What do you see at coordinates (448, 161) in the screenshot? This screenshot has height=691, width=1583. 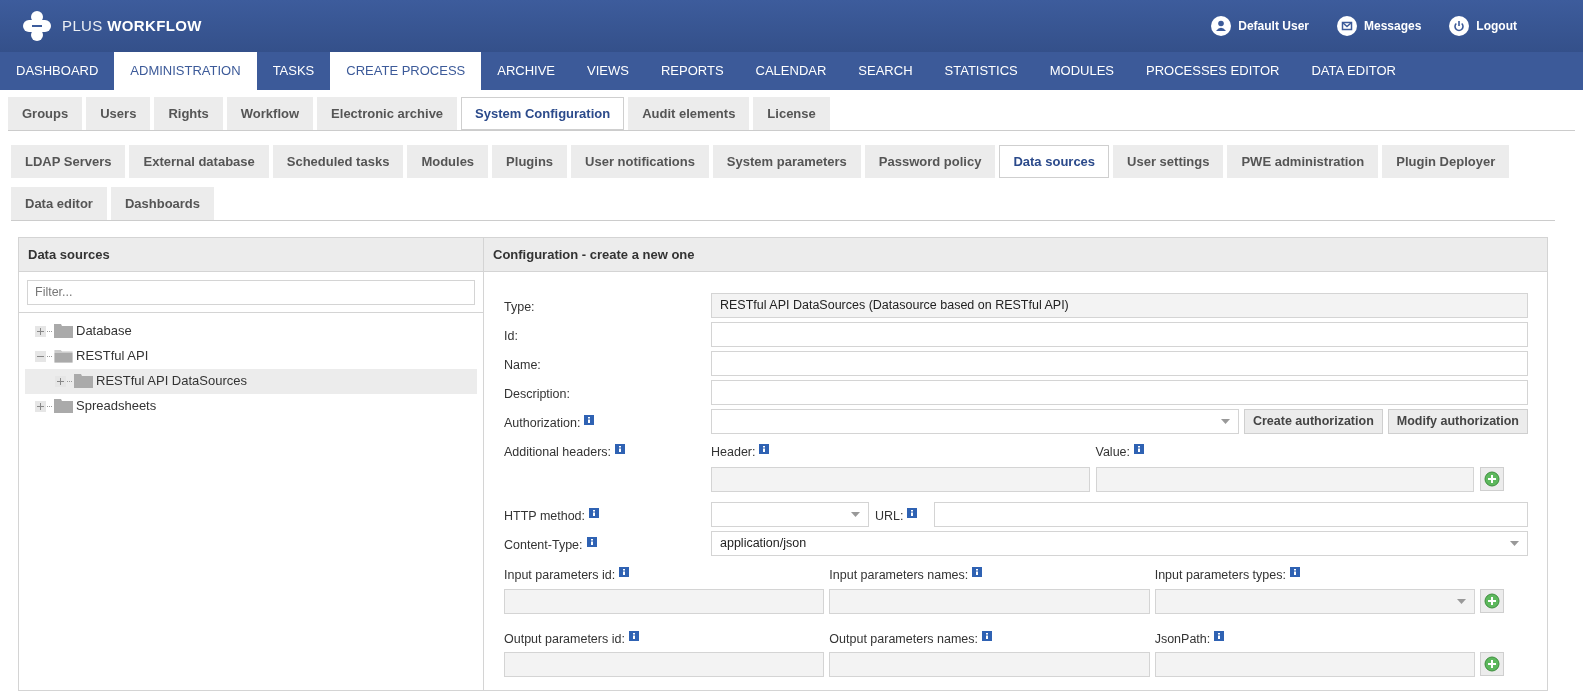 I see `tab: Modules` at bounding box center [448, 161].